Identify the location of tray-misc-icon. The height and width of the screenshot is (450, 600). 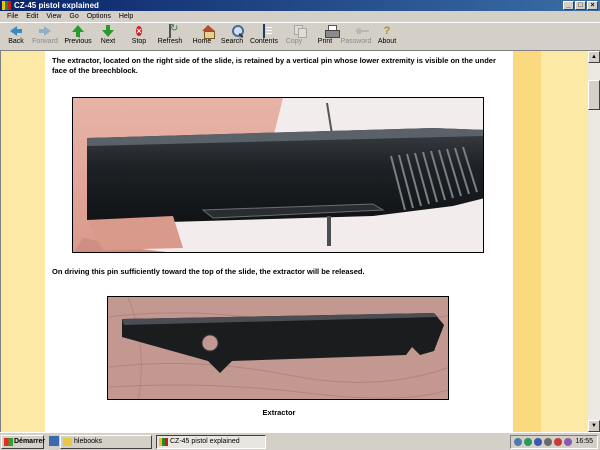
(568, 442).